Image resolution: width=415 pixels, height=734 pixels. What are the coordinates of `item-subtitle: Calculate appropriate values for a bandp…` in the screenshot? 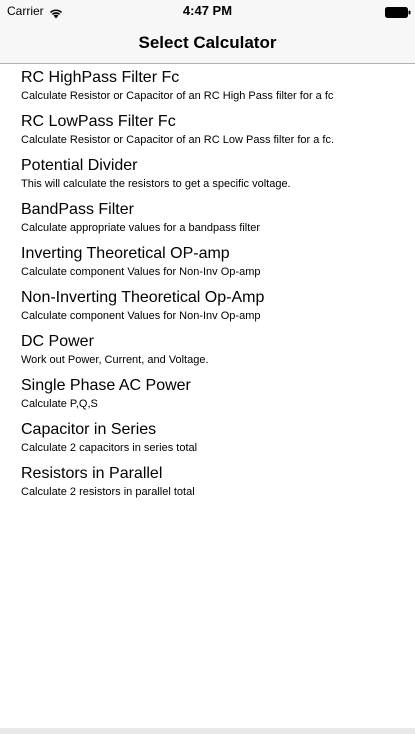 It's located at (141, 228).